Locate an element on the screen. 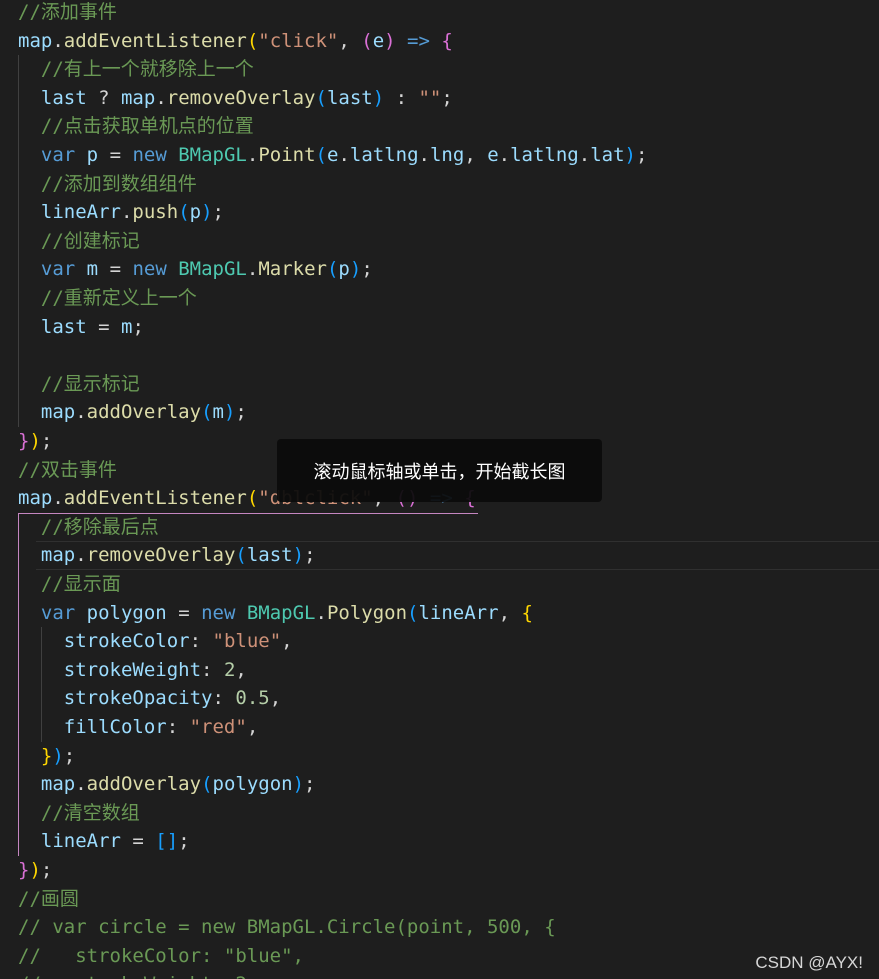 Image resolution: width=879 pixels, height=979 pixels. code-line: //添加事件 is located at coordinates (67, 13).